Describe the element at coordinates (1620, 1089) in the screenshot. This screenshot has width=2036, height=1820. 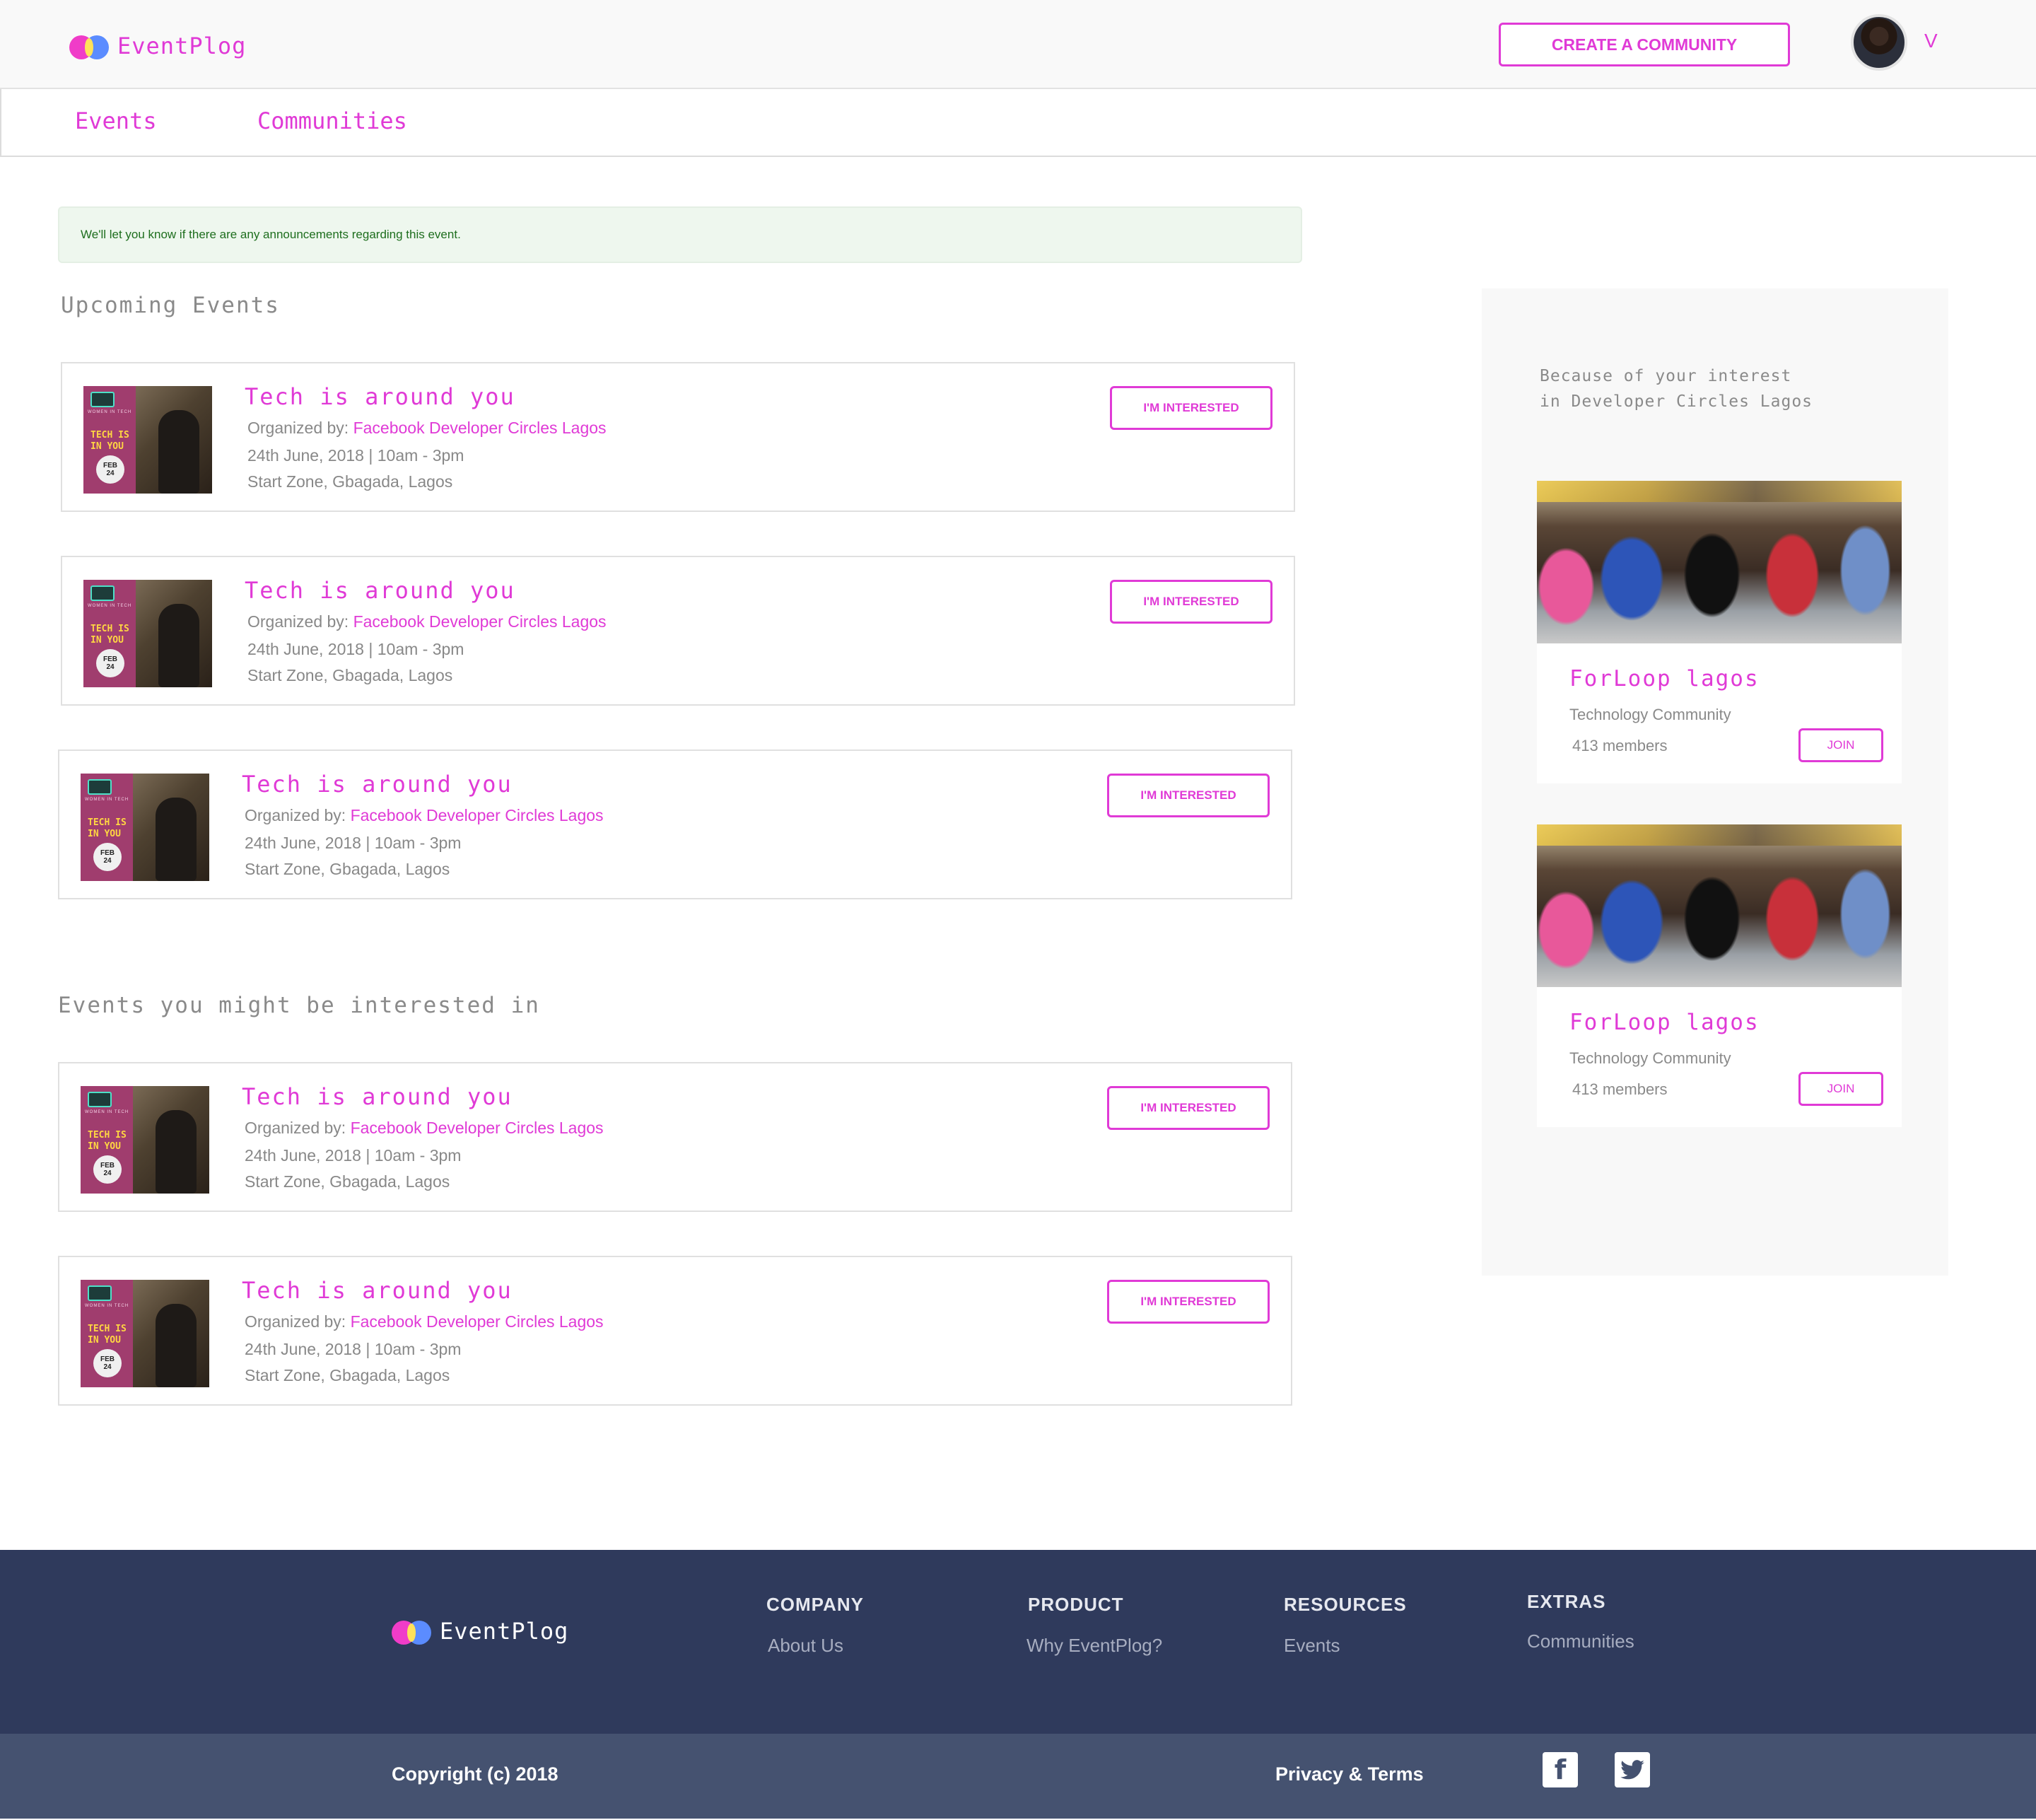
I see `community-members: 413 members` at that location.